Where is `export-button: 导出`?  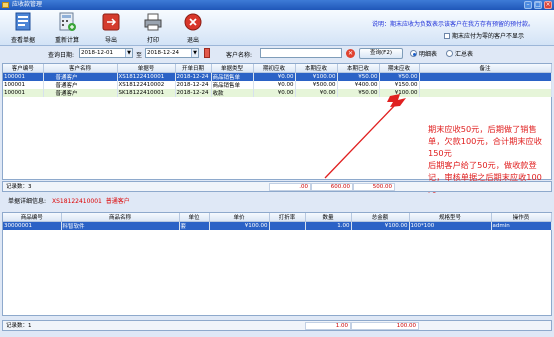
export-button: 导出 is located at coordinates (111, 28).